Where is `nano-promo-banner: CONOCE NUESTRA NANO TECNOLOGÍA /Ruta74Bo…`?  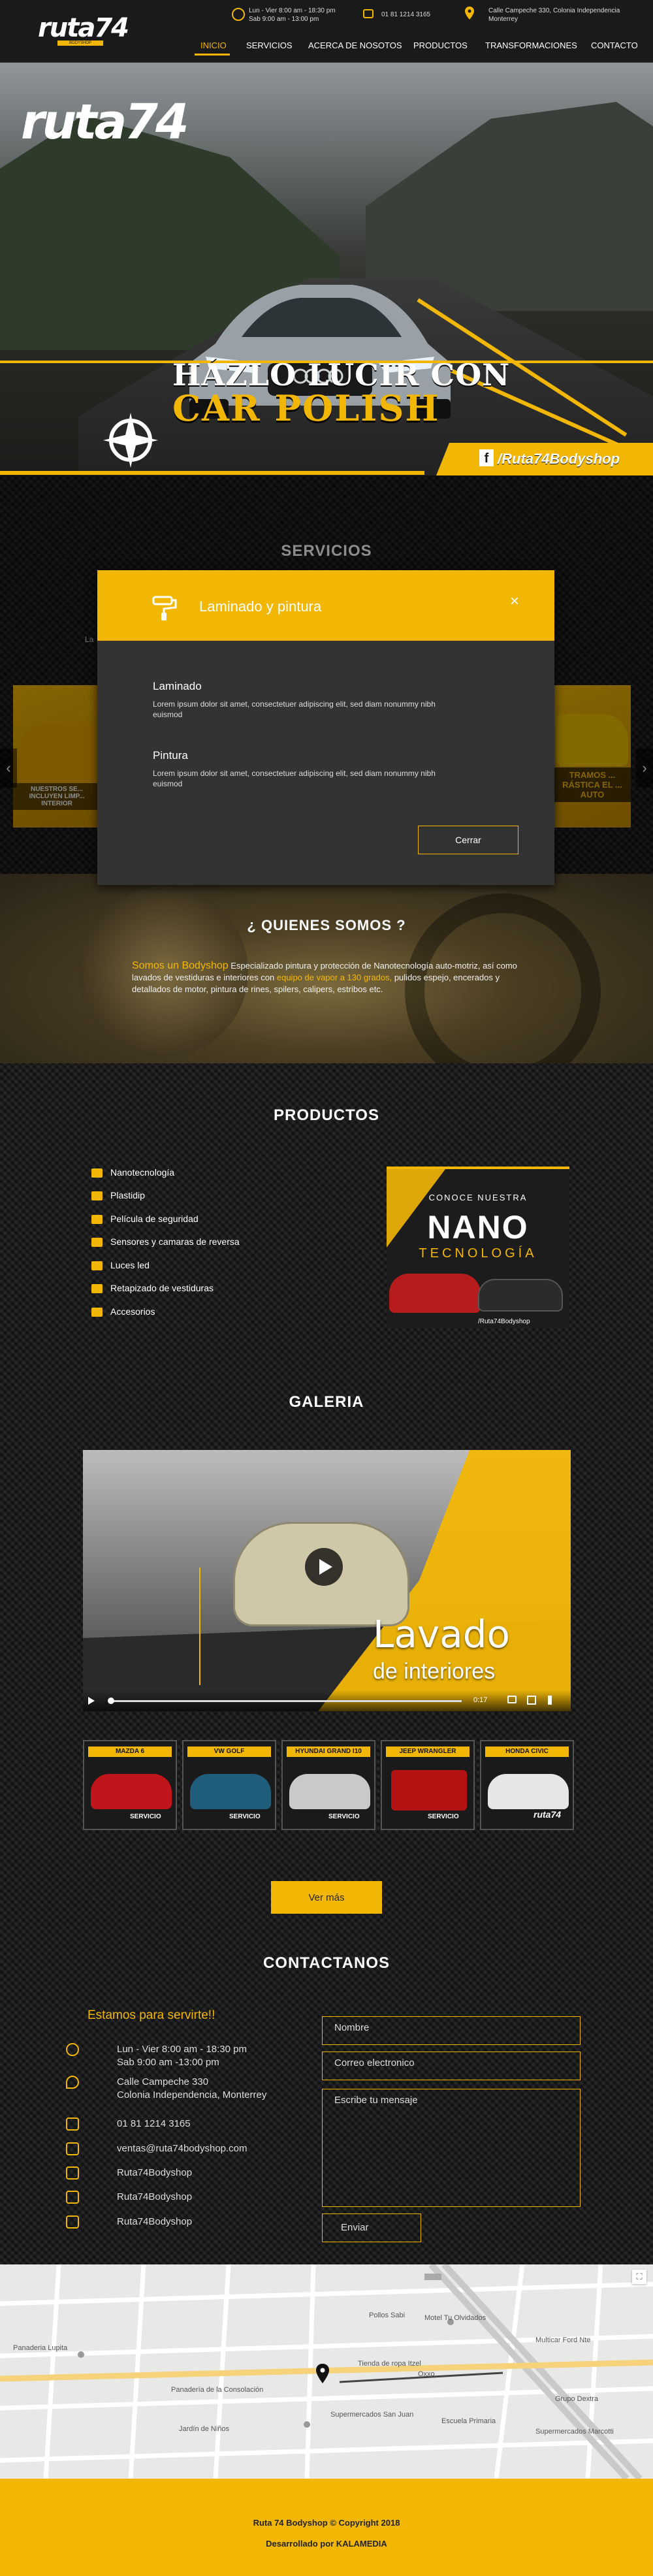
nano-promo-banner: CONOCE NUESTRA NANO TECNOLOGÍA /Ruta74Bo… is located at coordinates (478, 1247).